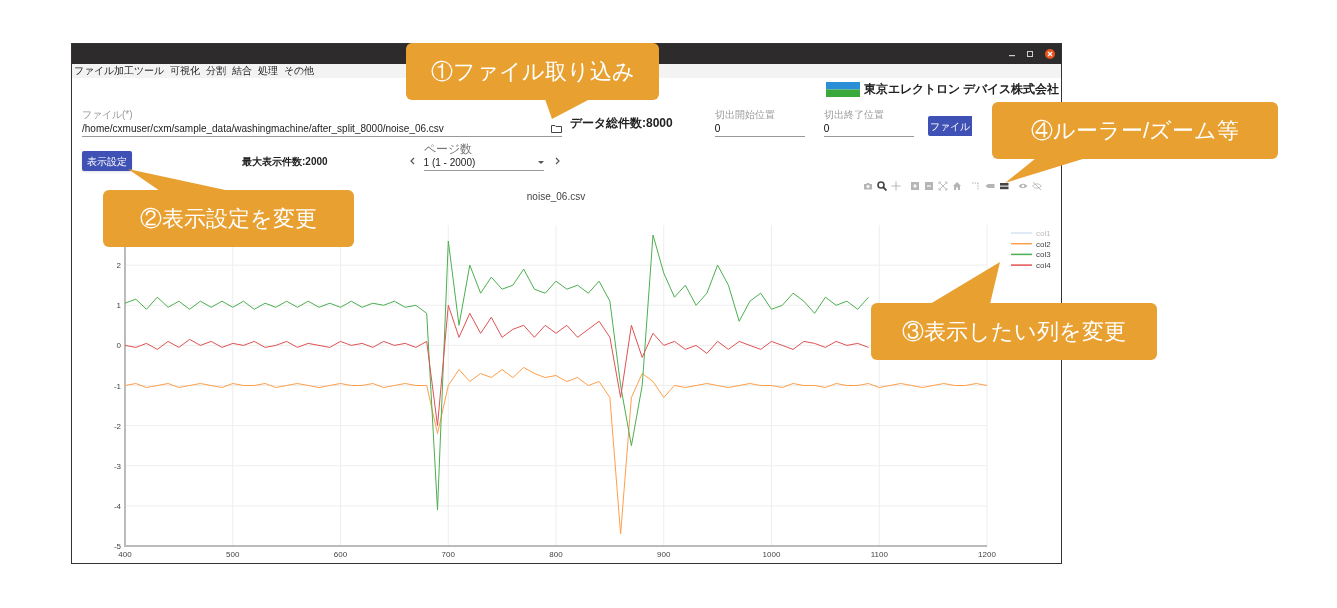  I want to click on legend-label: col3, so click(1043, 255).